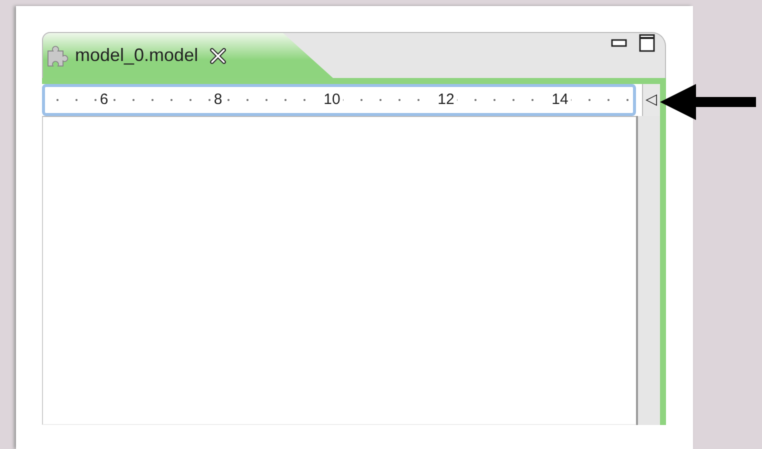 The image size is (762, 449). I want to click on editor-tab: model_0.model, so click(188, 55).